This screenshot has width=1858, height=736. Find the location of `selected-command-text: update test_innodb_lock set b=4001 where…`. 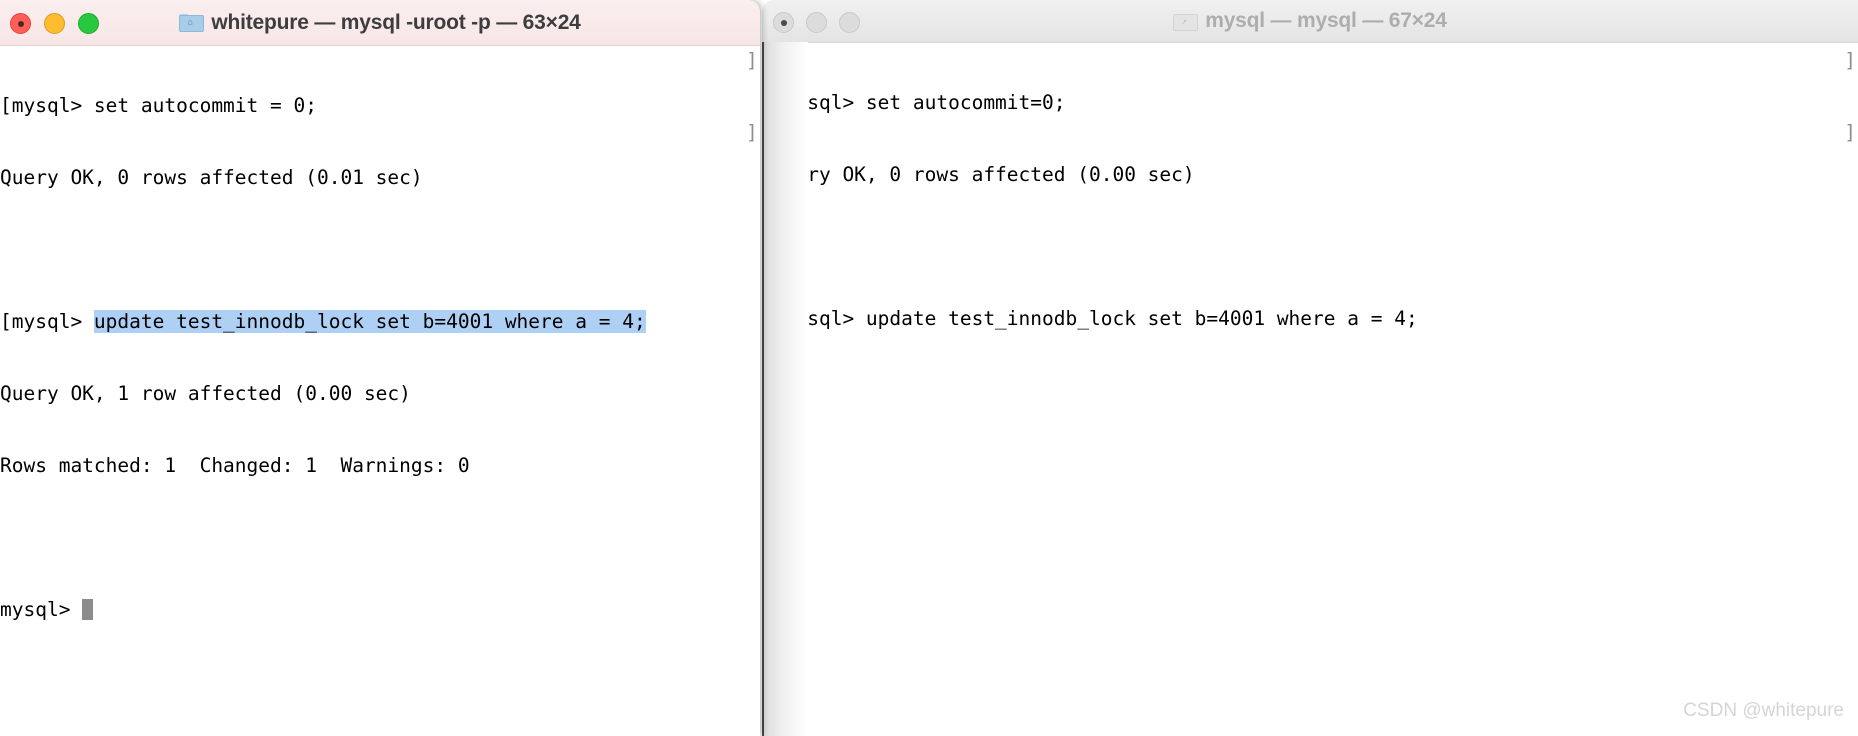

selected-command-text: update test_innodb_lock set b=4001 where… is located at coordinates (369, 321).